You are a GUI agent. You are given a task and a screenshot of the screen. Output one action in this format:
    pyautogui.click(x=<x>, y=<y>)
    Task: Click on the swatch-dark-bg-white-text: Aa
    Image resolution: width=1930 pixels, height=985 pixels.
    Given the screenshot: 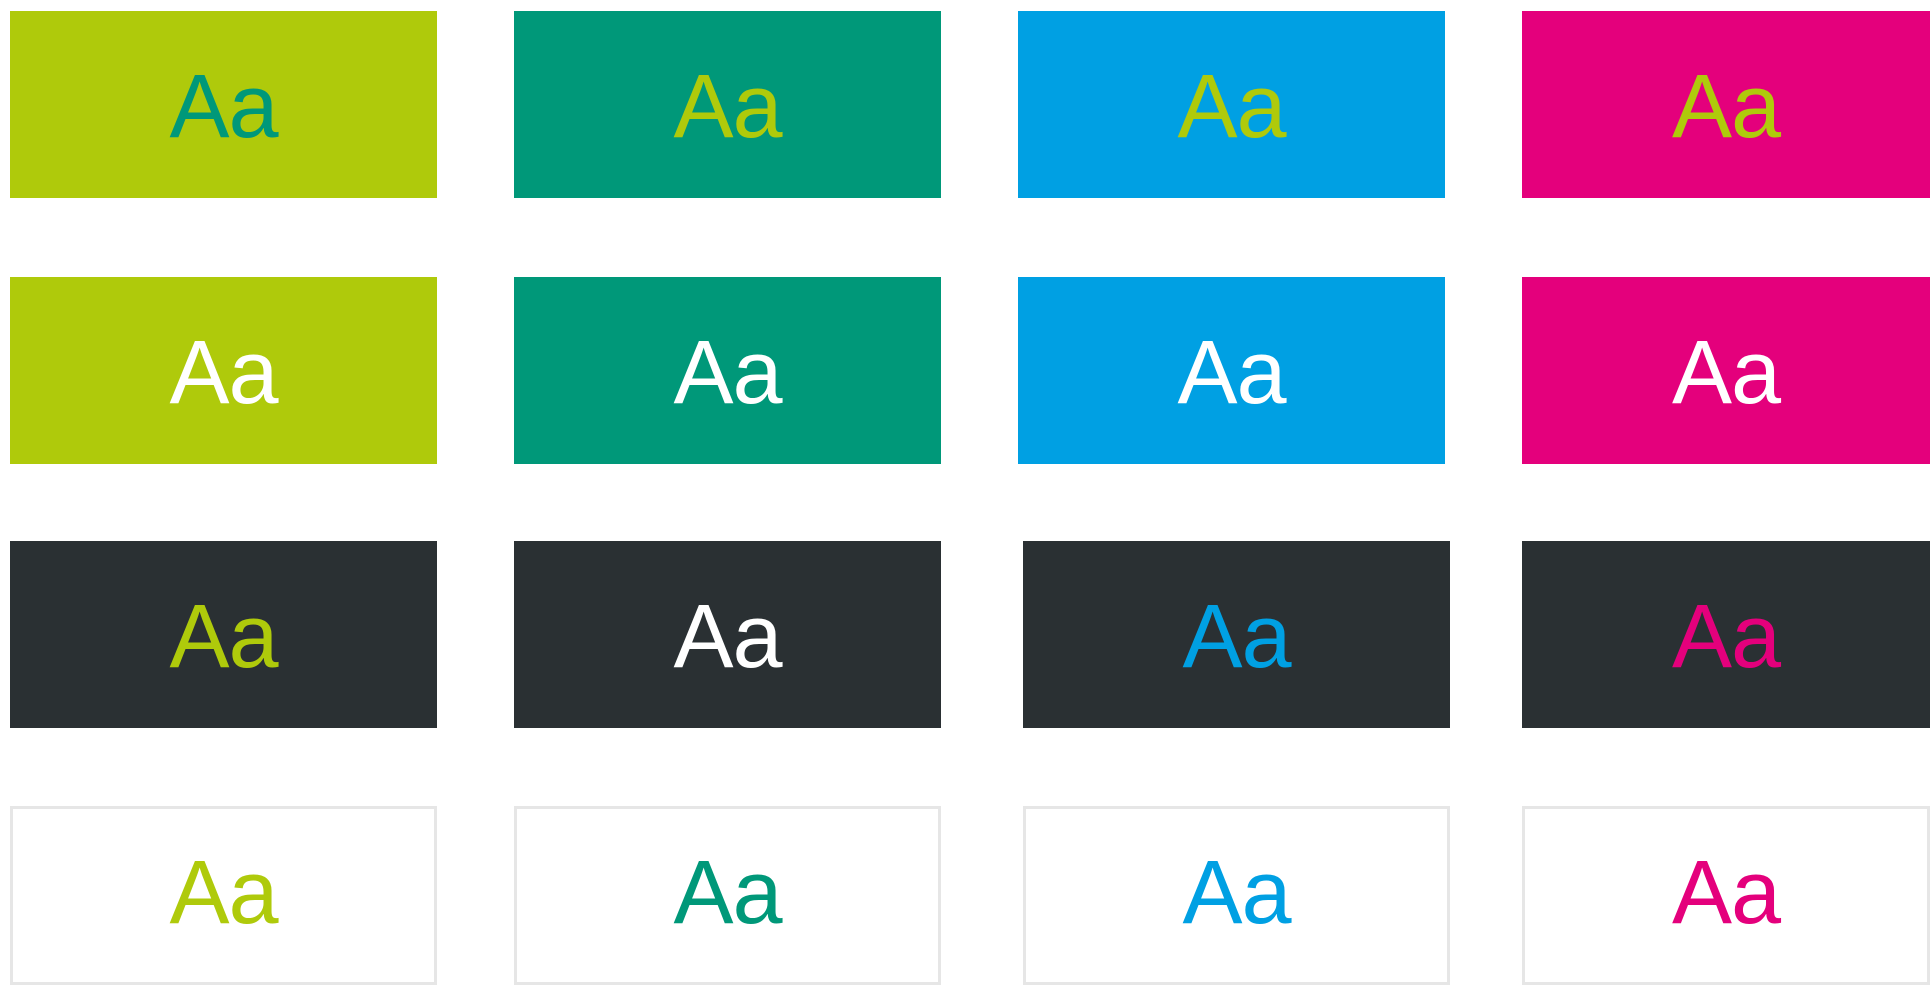 What is the action you would take?
    pyautogui.click(x=727, y=634)
    